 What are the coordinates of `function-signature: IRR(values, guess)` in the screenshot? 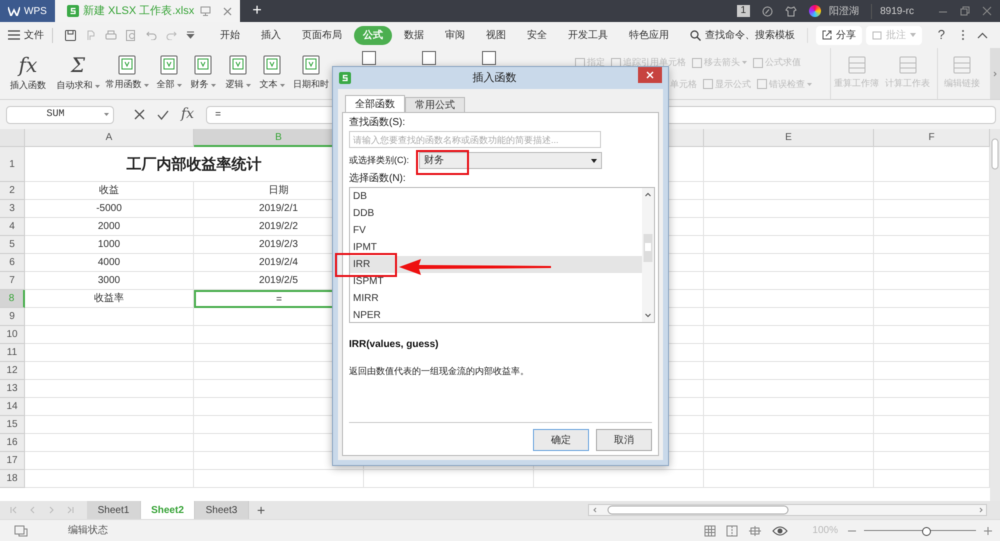 It's located at (394, 345).